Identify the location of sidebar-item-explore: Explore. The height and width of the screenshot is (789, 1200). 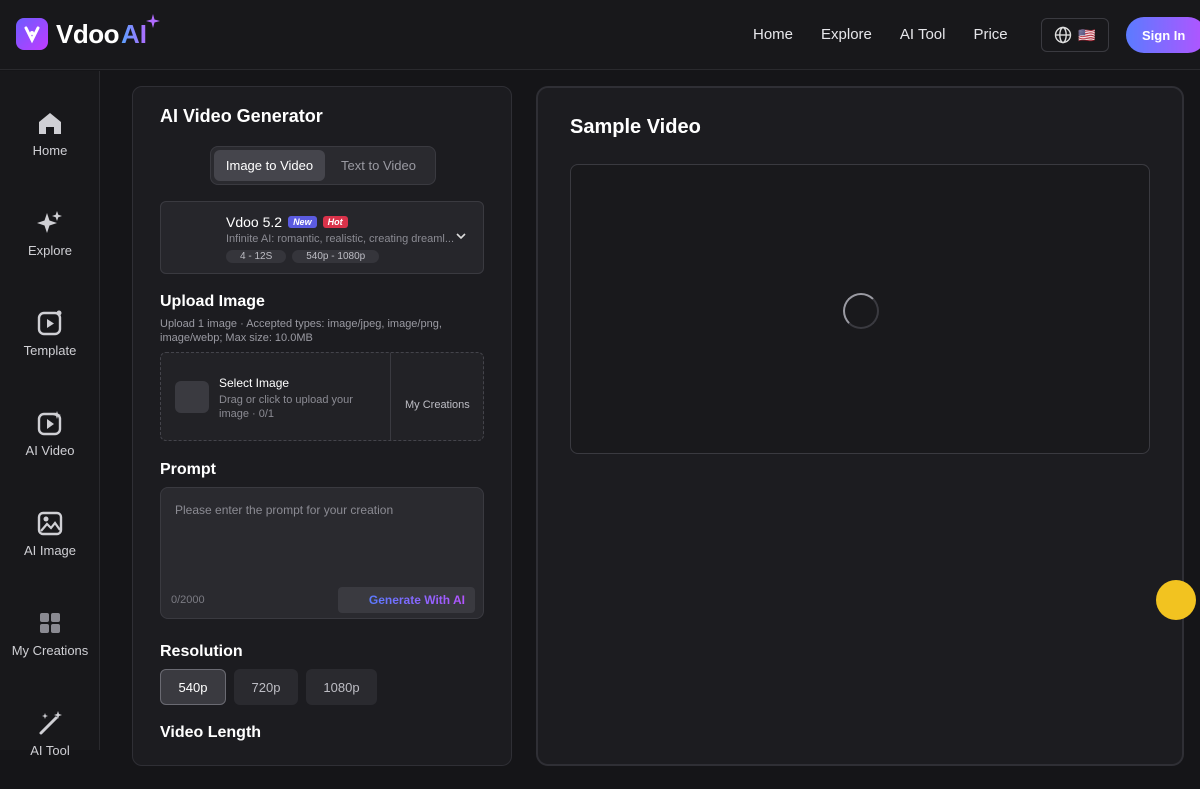
(50, 249).